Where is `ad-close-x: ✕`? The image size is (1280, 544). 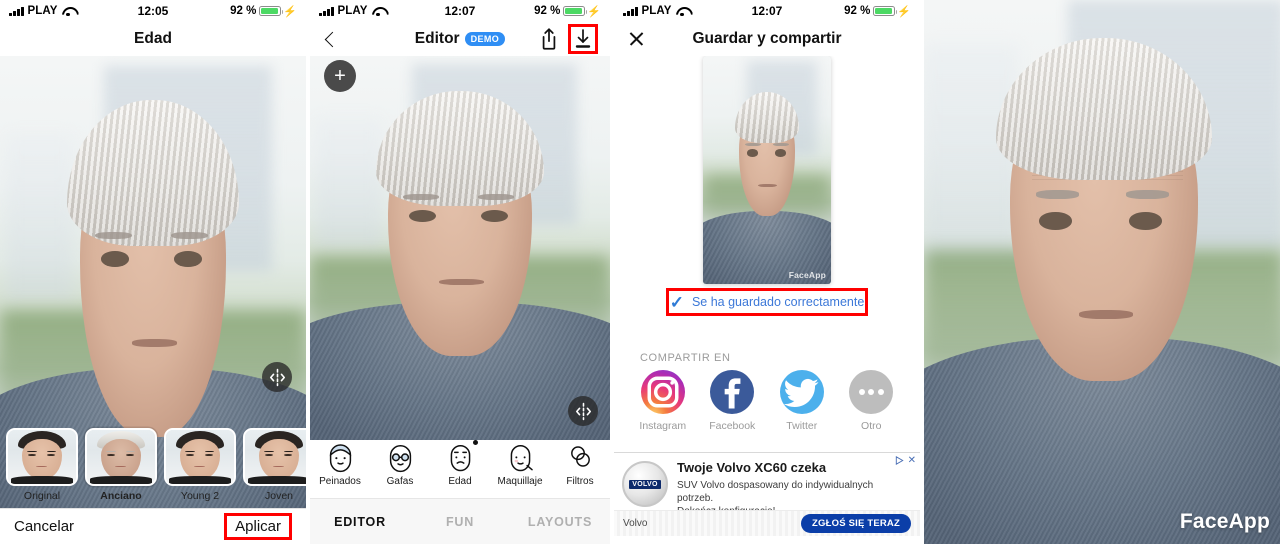 ad-close-x: ✕ is located at coordinates (912, 460).